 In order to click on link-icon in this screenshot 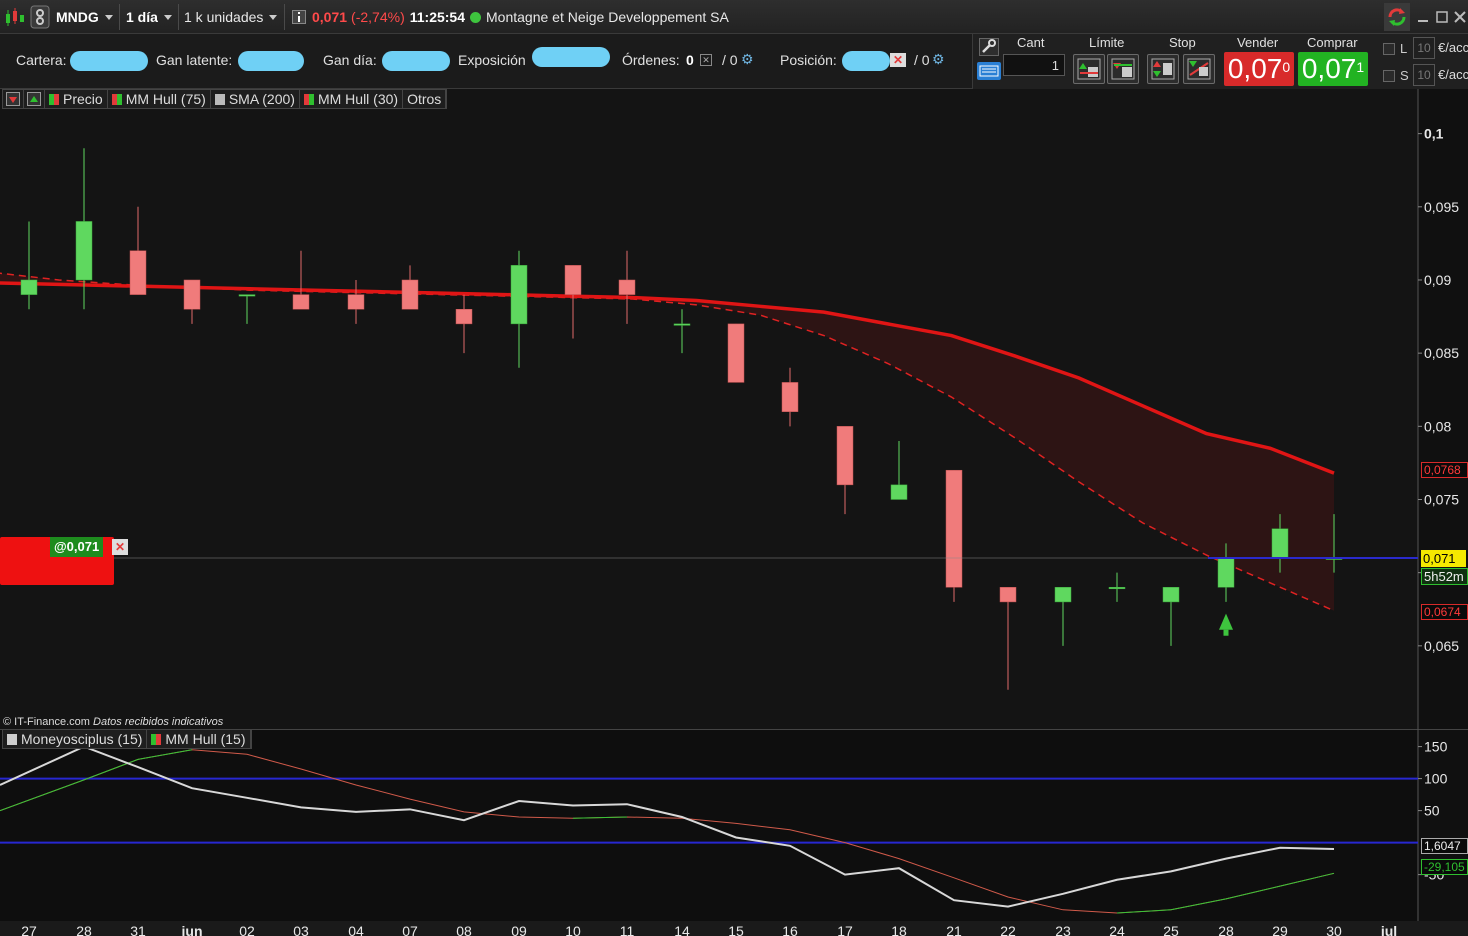, I will do `click(40, 17)`.